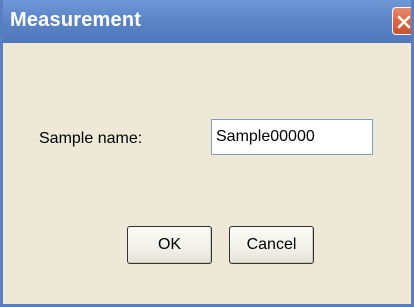  Describe the element at coordinates (91, 138) in the screenshot. I see `sample-name-label: Sample name:` at that location.